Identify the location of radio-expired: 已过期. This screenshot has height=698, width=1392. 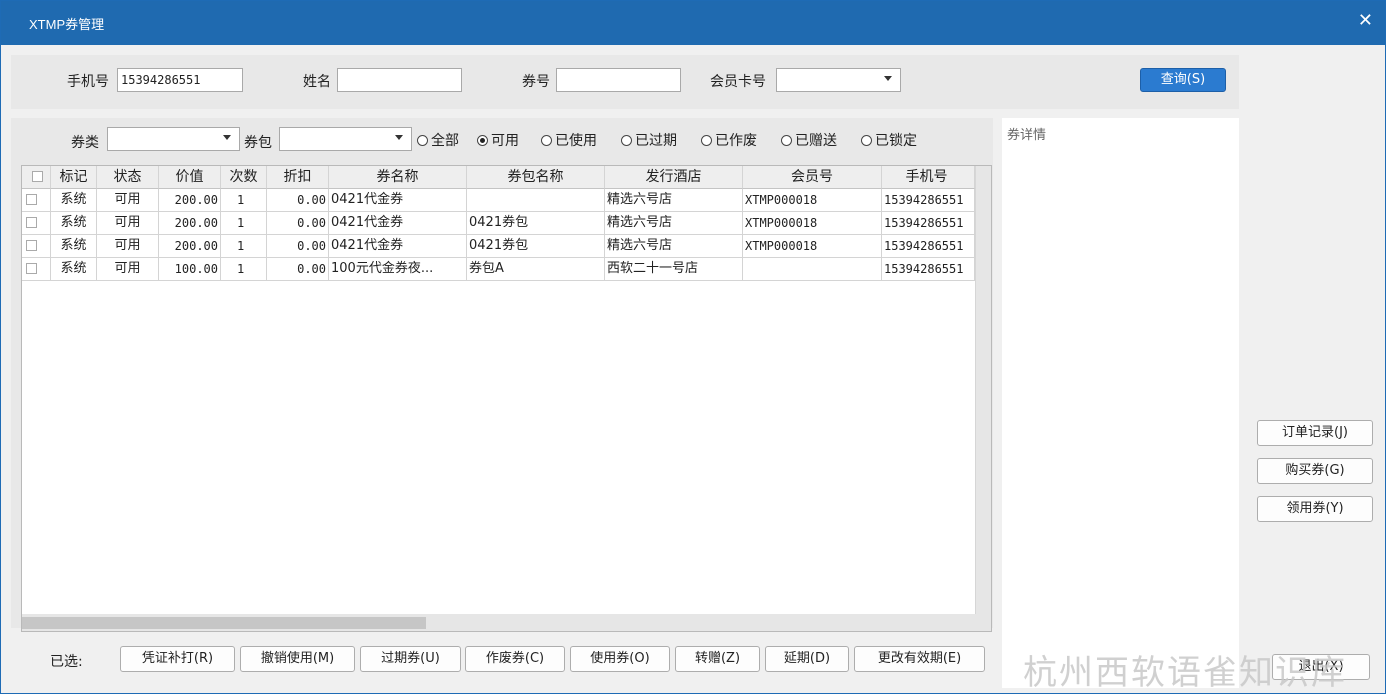
(649, 140).